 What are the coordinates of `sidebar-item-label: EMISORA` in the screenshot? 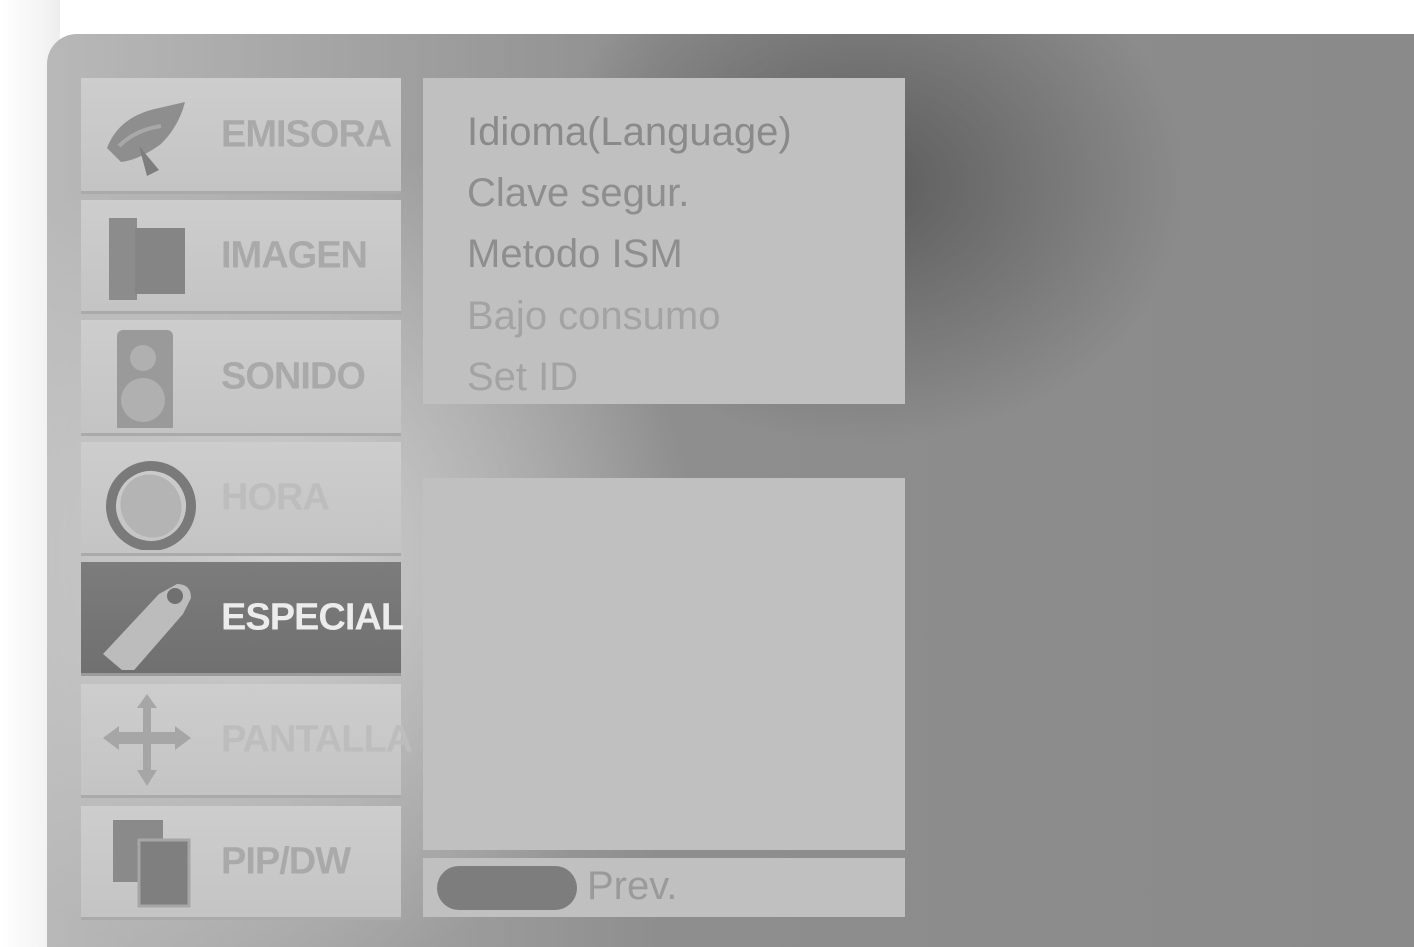 It's located at (306, 134).